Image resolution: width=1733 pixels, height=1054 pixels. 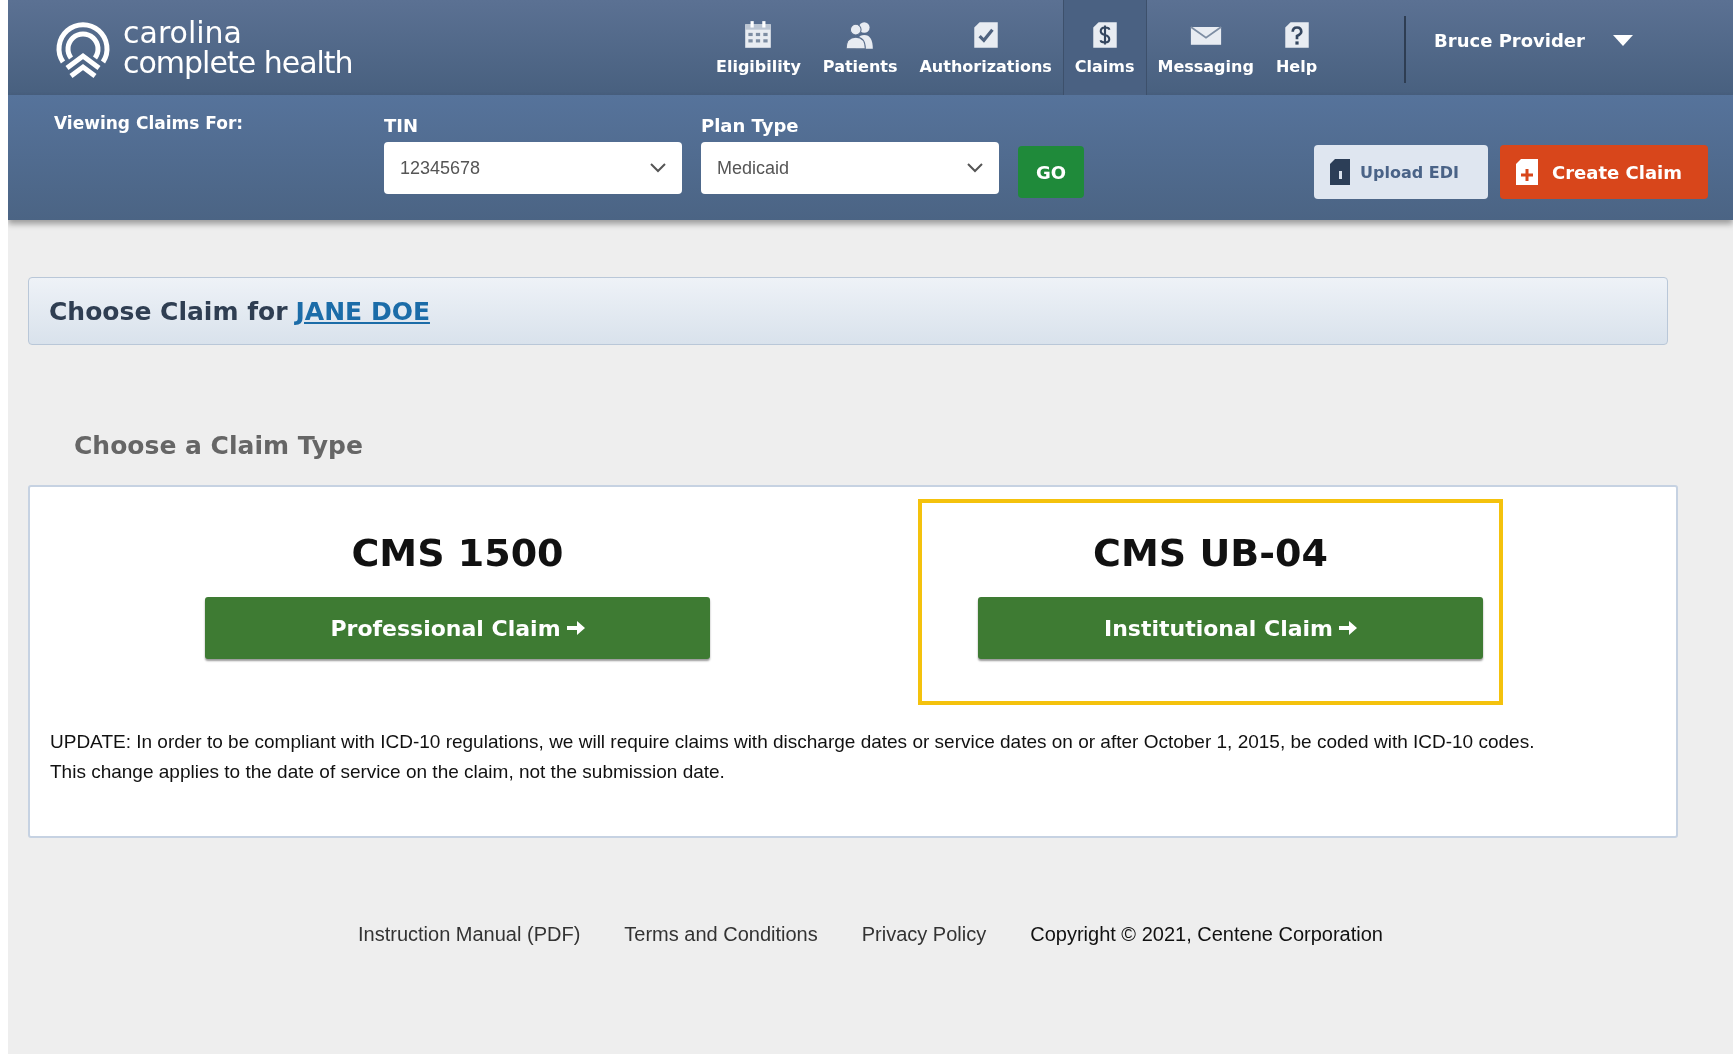 What do you see at coordinates (1604, 172) in the screenshot?
I see `create-claim-button: Create Claim` at bounding box center [1604, 172].